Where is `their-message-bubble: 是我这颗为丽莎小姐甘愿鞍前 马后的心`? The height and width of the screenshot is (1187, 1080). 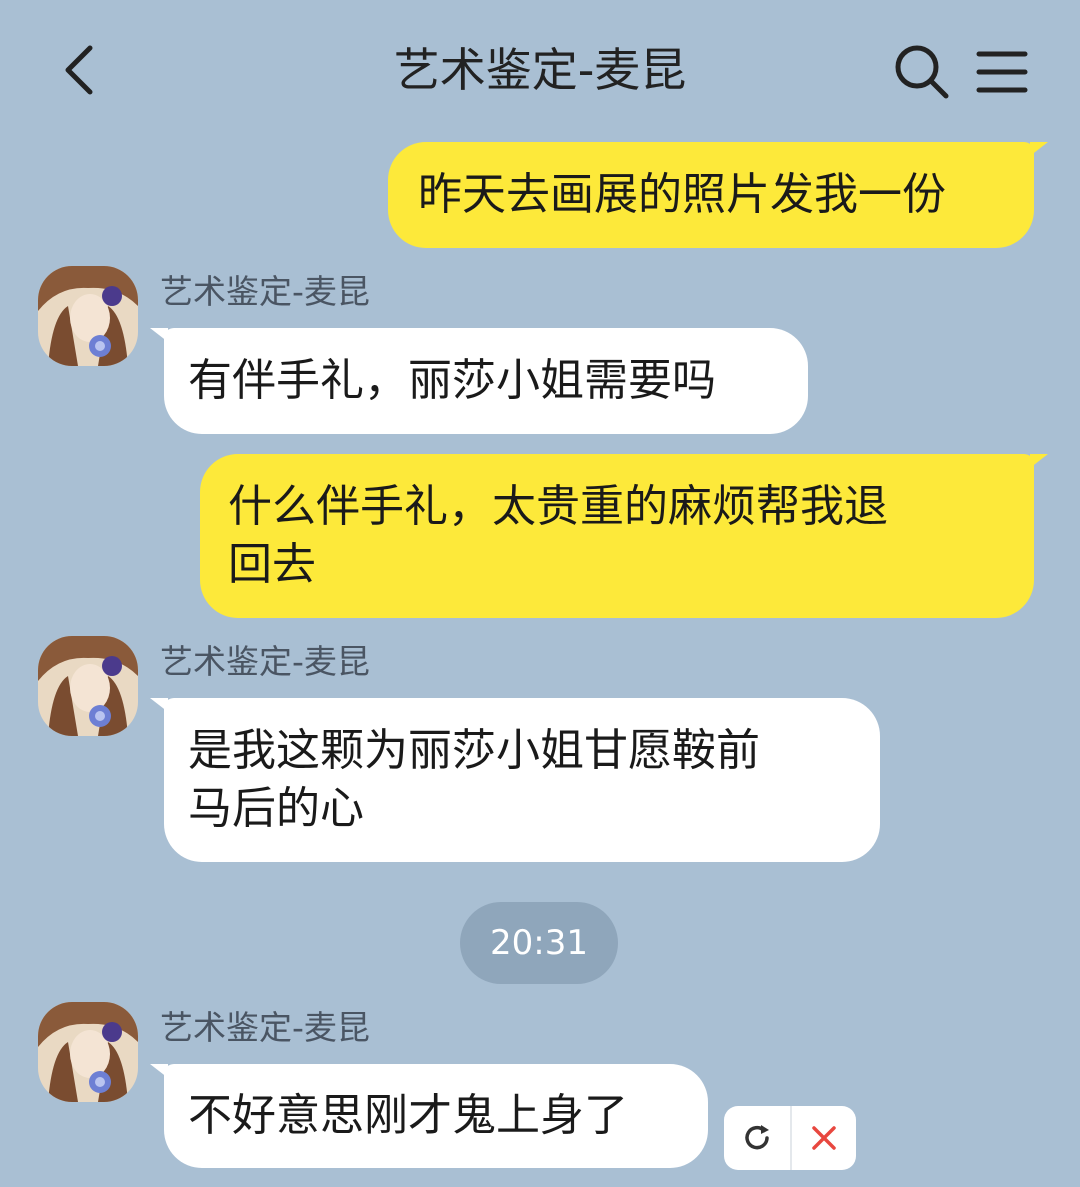 their-message-bubble: 是我这颗为丽莎小姐甘愿鞍前 马后的心 is located at coordinates (522, 780).